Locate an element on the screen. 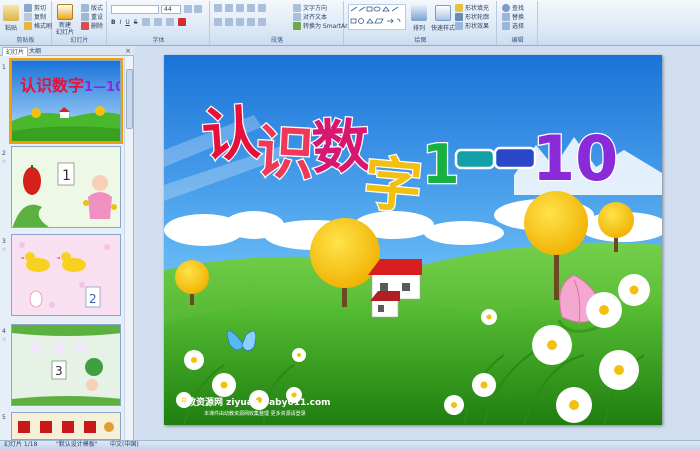 This screenshot has width=700, height=449. spacing-icon is located at coordinates (157, 22).